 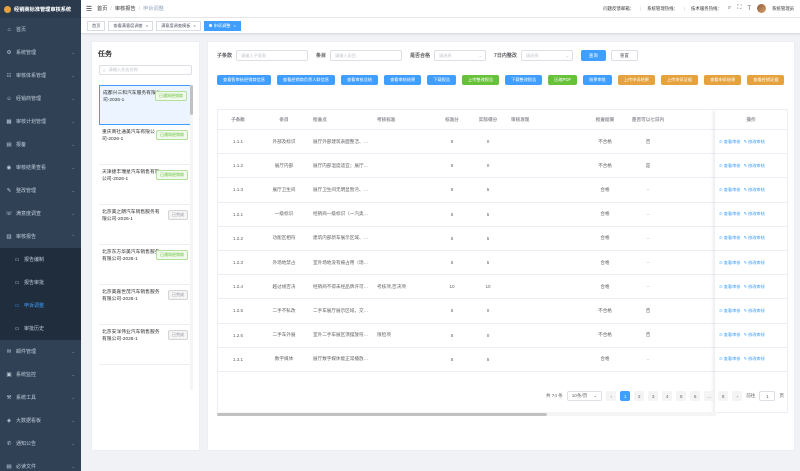 What do you see at coordinates (524, 80) in the screenshot?
I see `action-button-6: 下载整改报告` at bounding box center [524, 80].